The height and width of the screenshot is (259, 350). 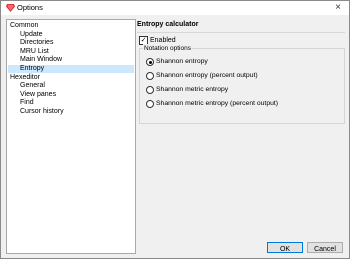 I want to click on ruby-gem-icon, so click(x=10, y=8).